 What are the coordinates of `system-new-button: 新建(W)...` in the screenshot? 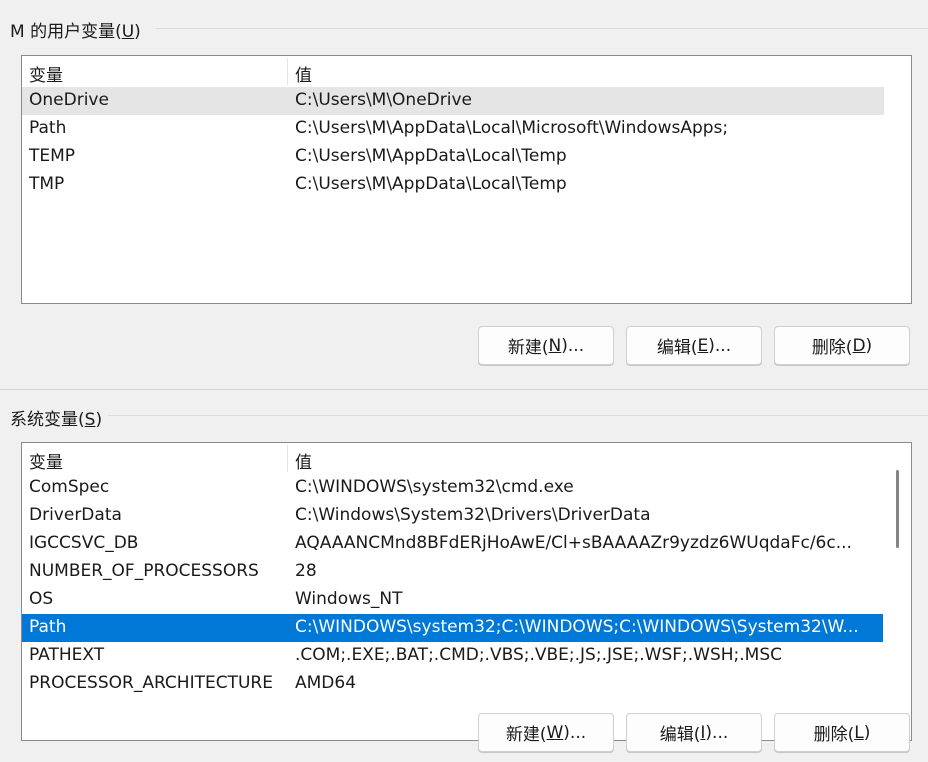 It's located at (546, 732).